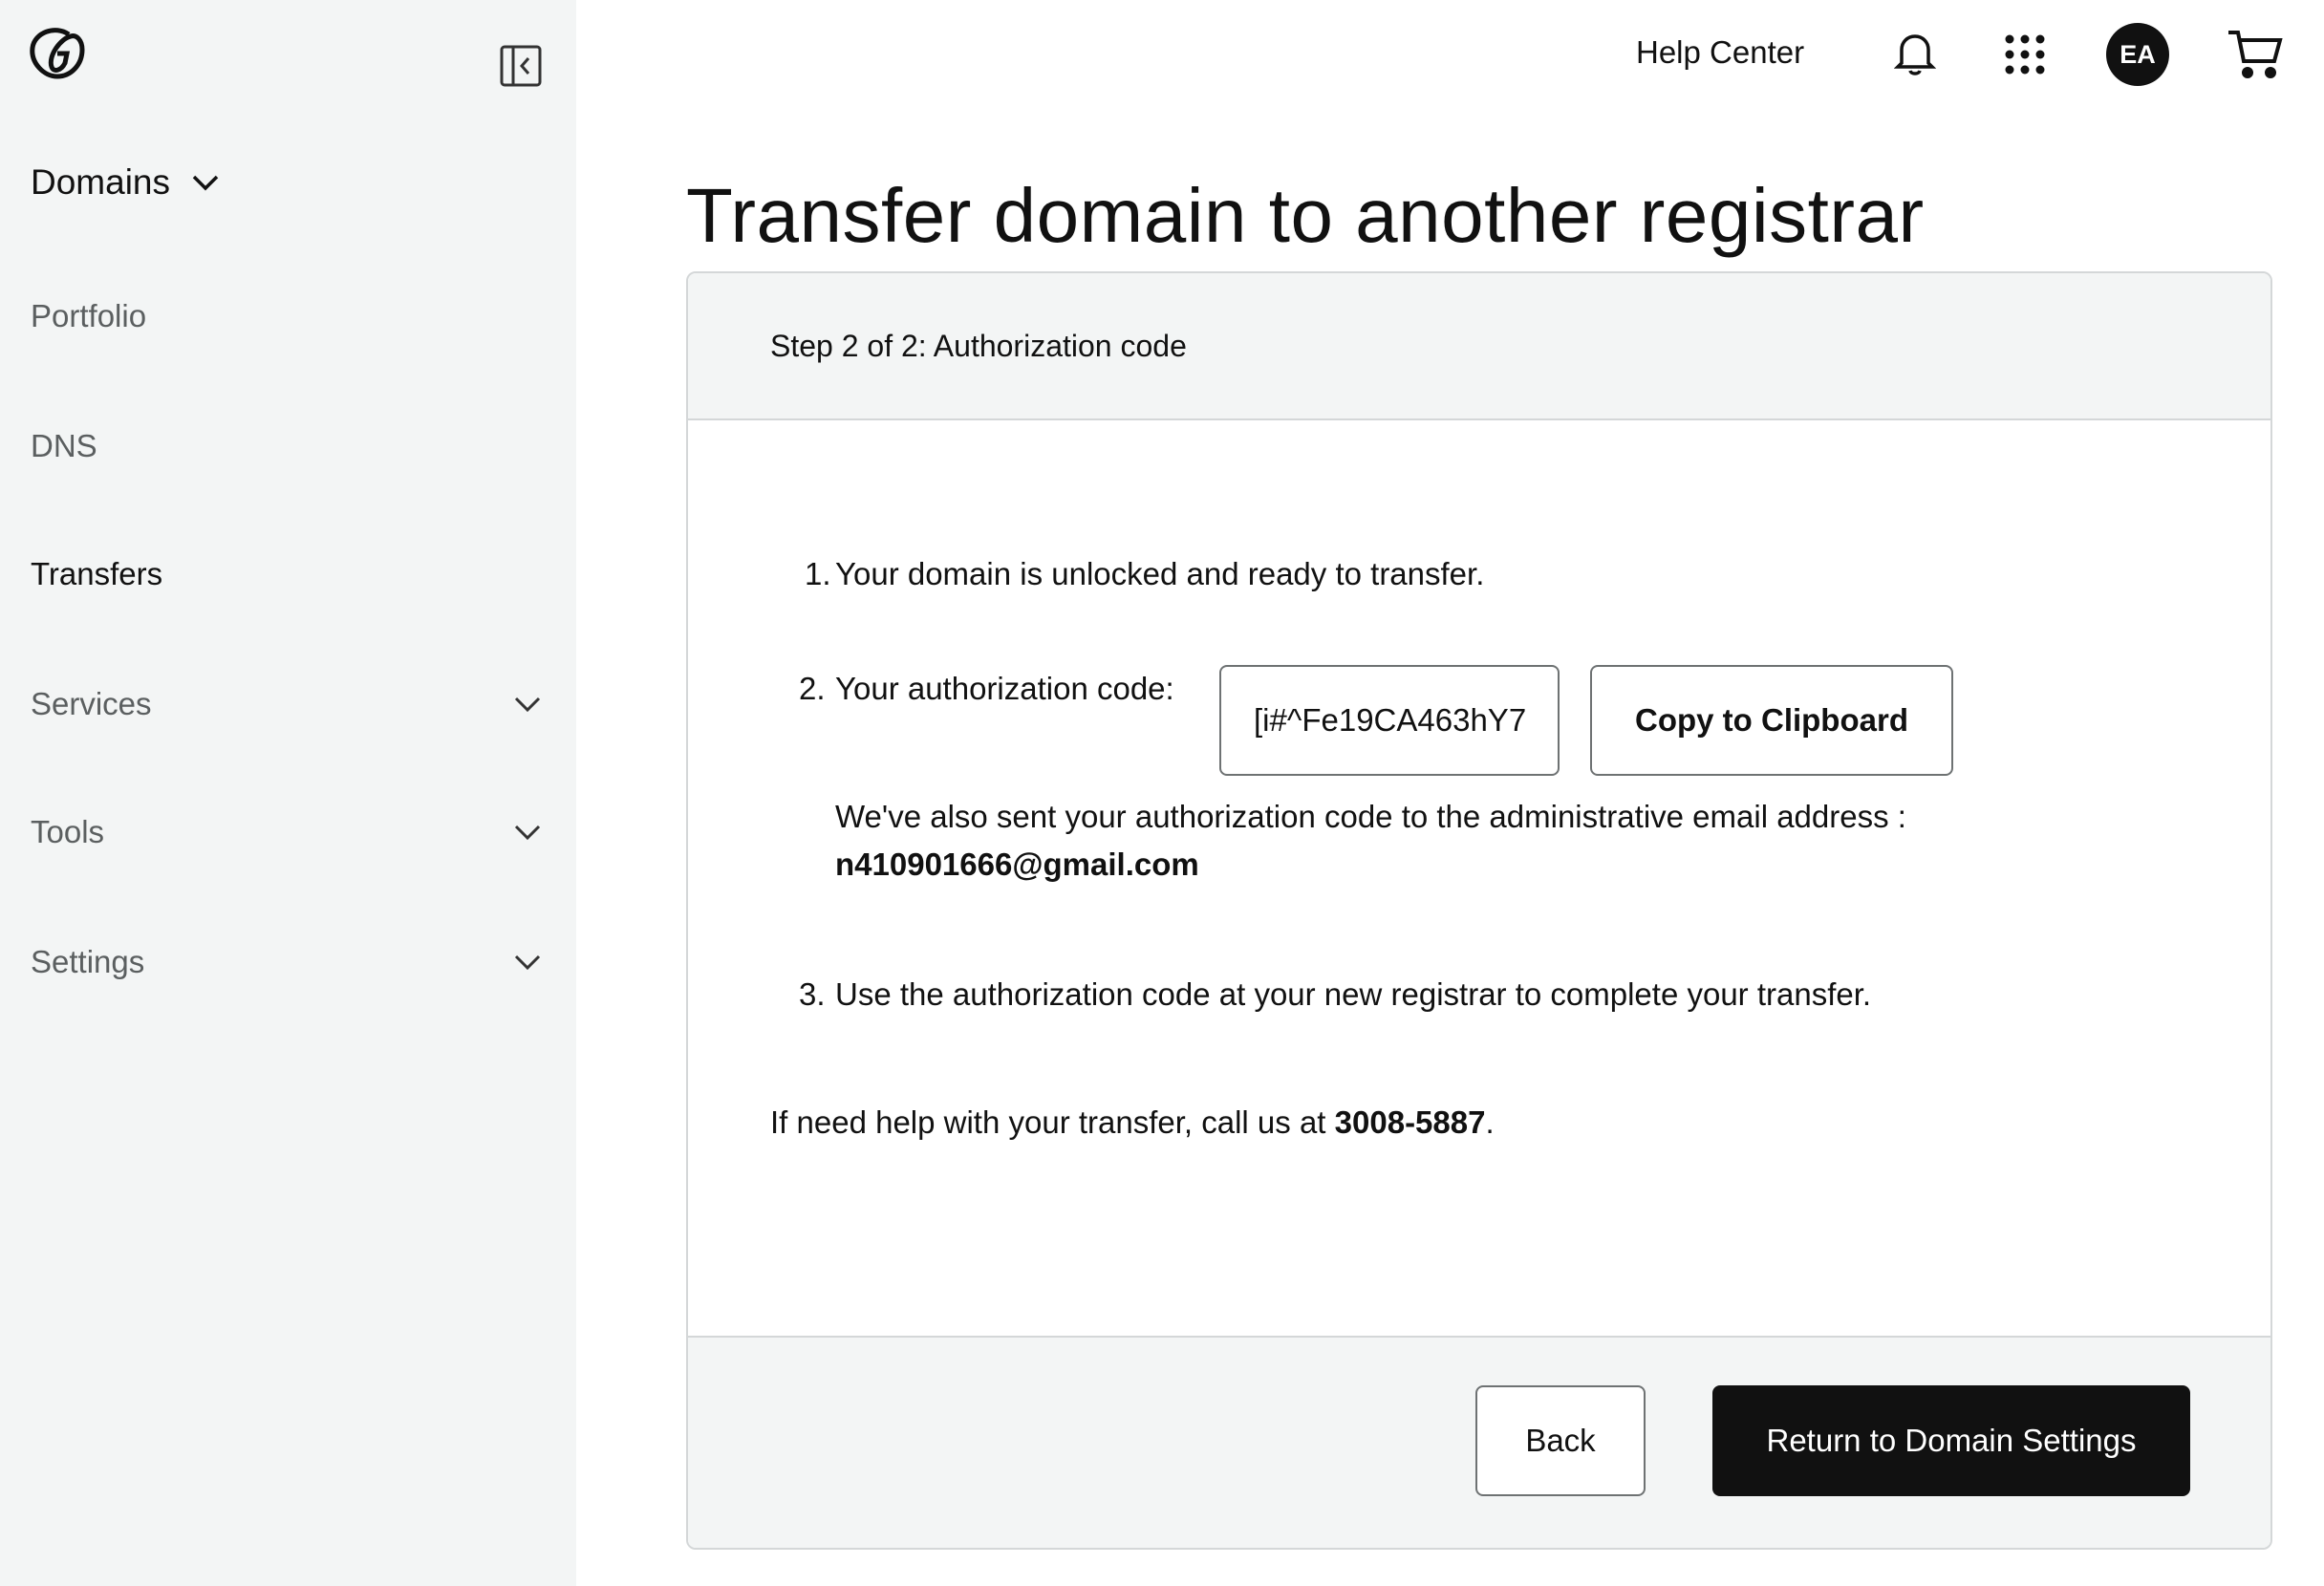  Describe the element at coordinates (2025, 56) in the screenshot. I see `apps-grid-icon` at that location.